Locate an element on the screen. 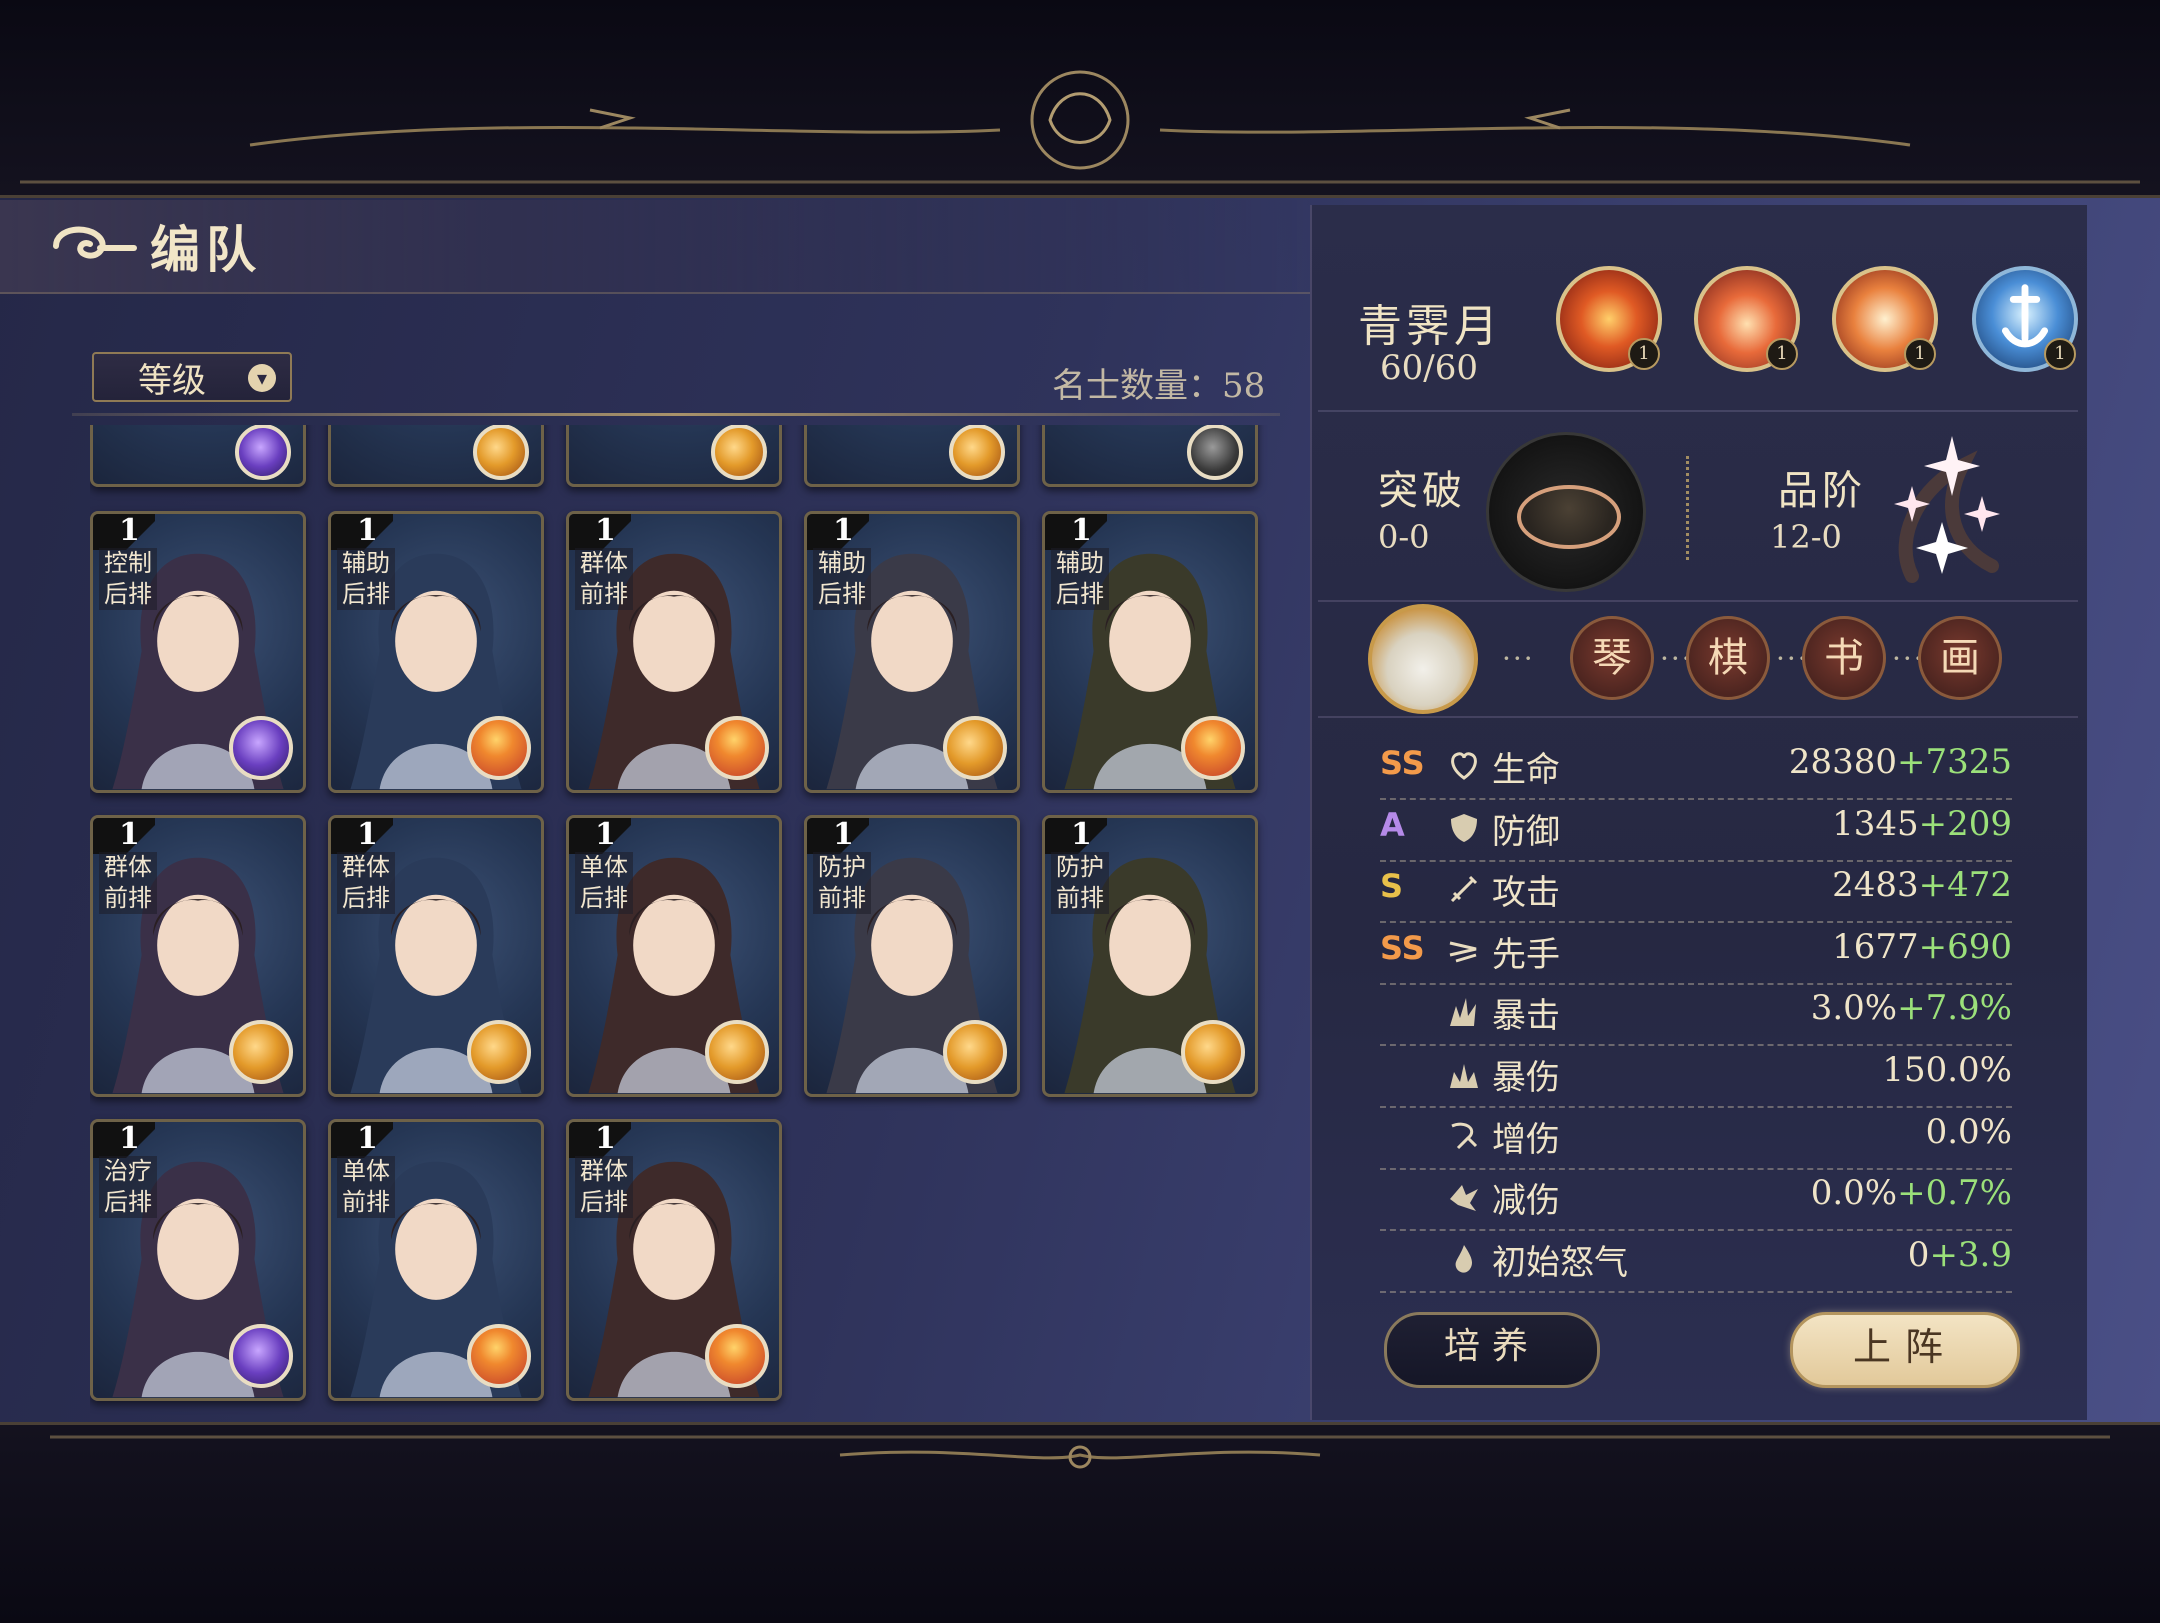 Image resolution: width=2160 pixels, height=1623 pixels. skill-4: 1 is located at coordinates (2025, 319).